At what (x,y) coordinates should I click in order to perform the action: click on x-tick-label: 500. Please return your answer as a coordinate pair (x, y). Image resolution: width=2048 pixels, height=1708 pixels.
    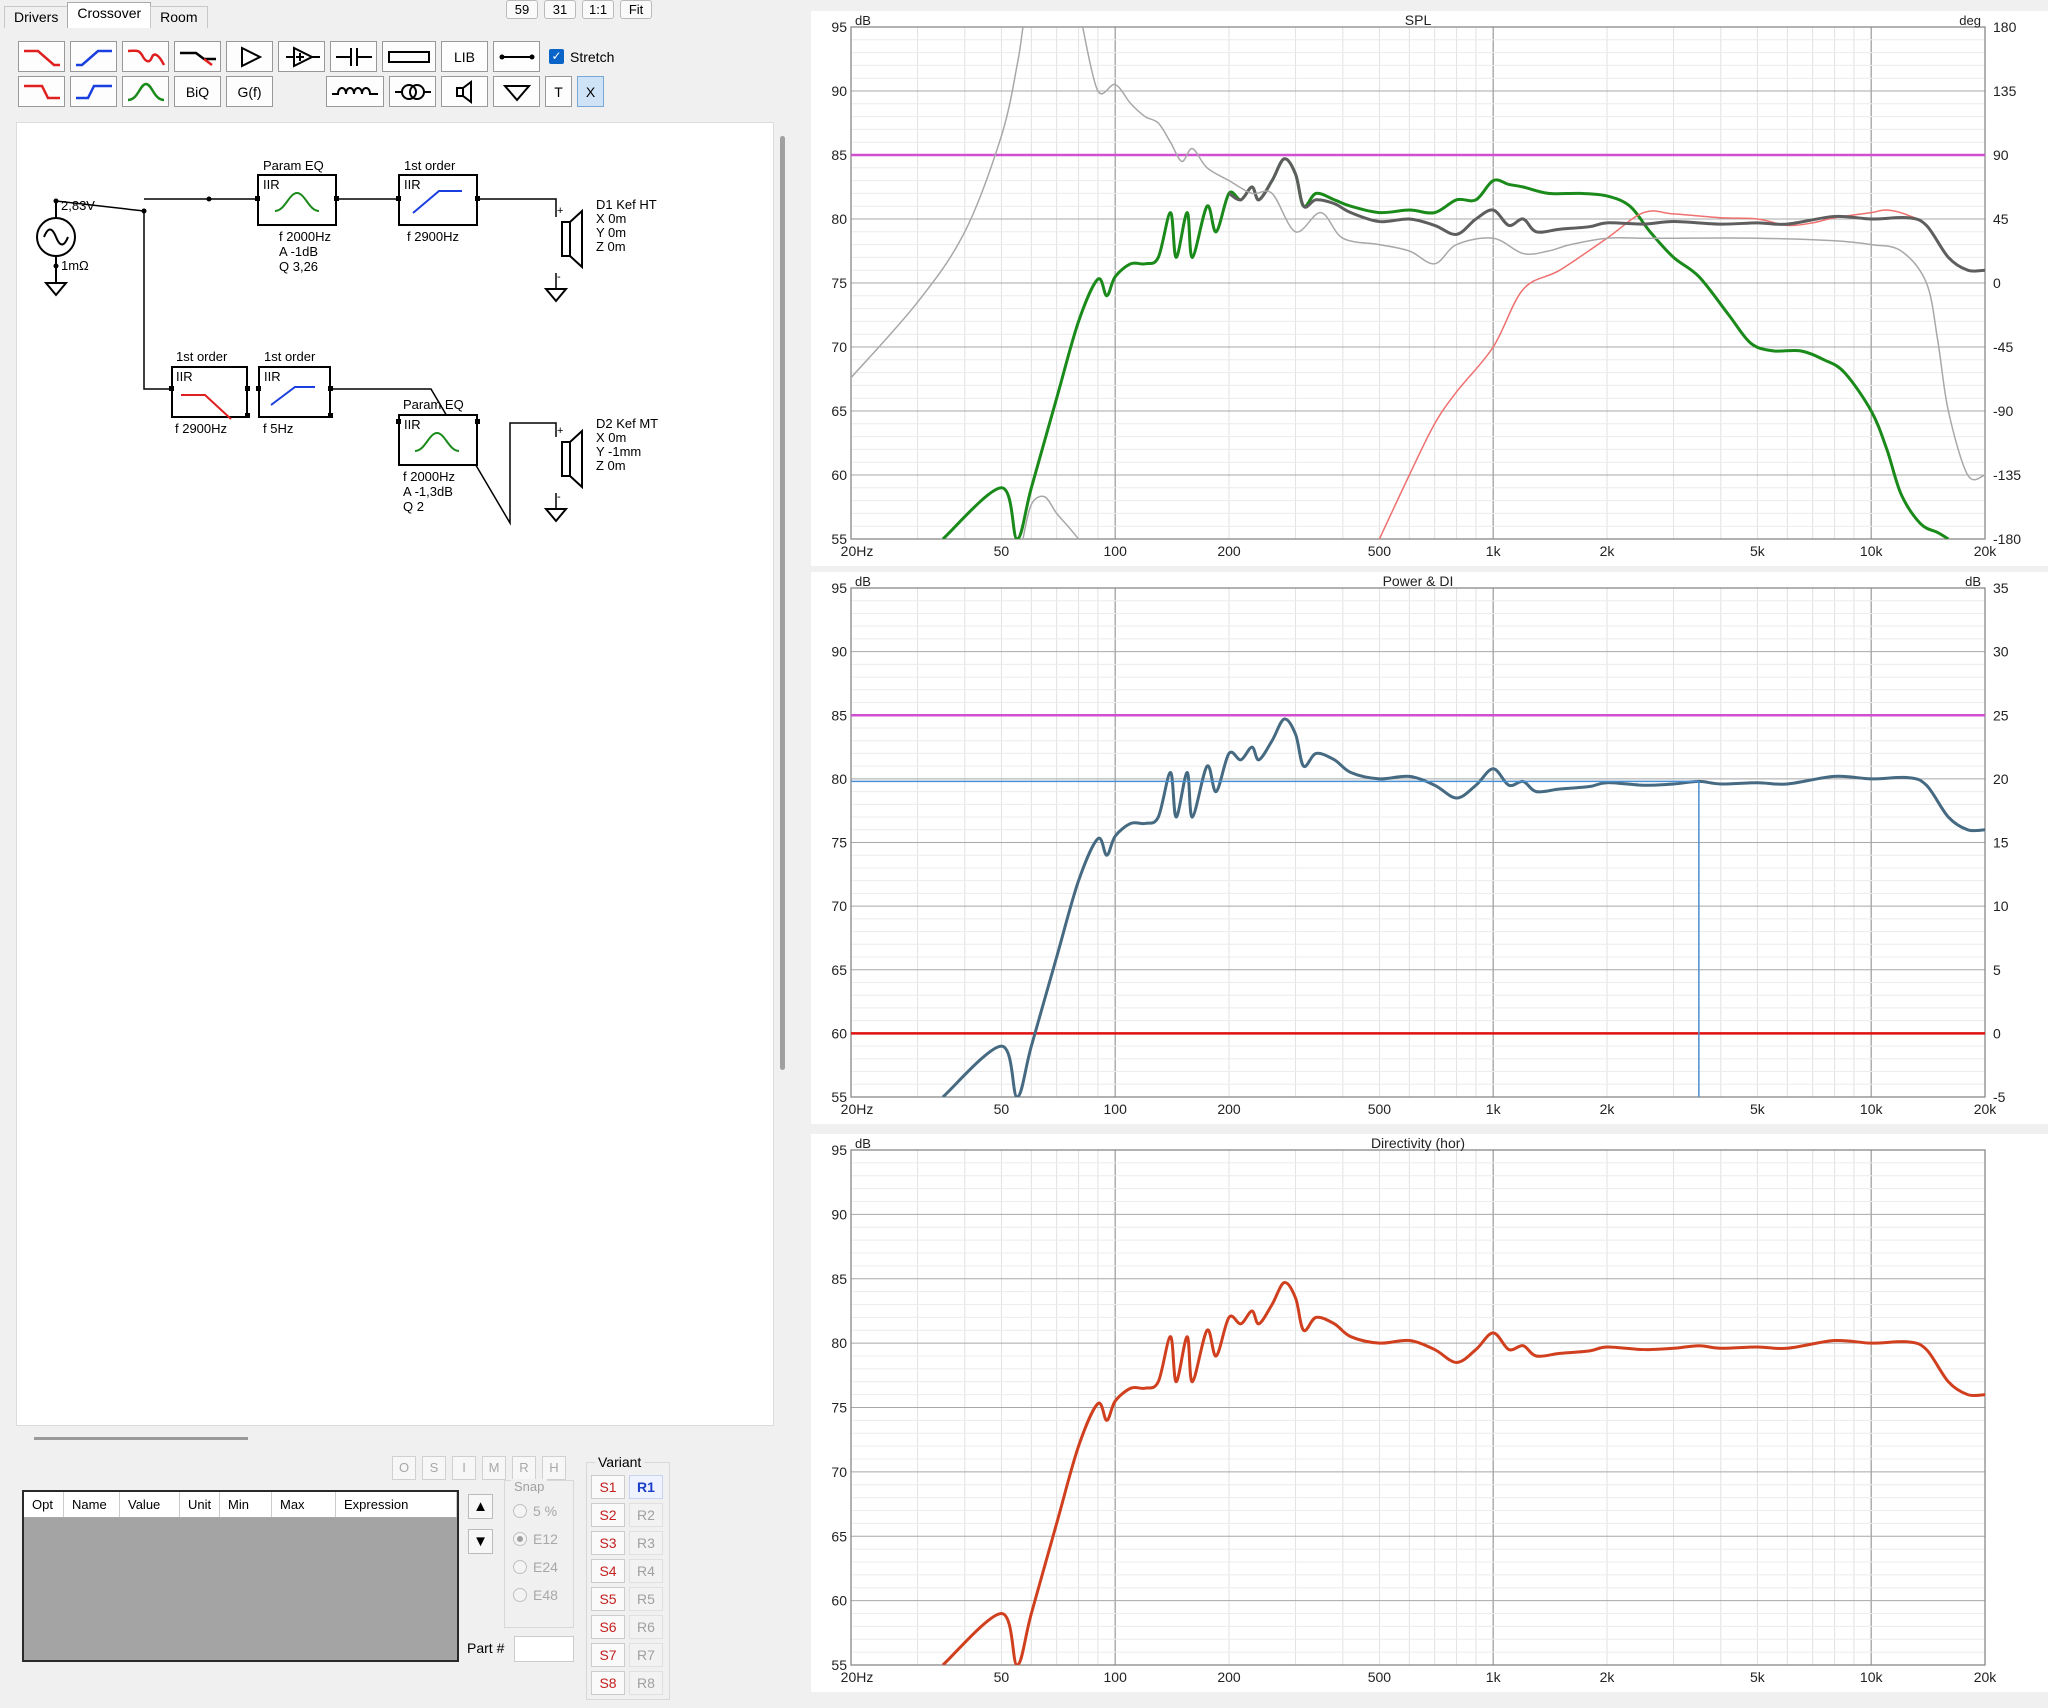
    Looking at the image, I should click on (1380, 1109).